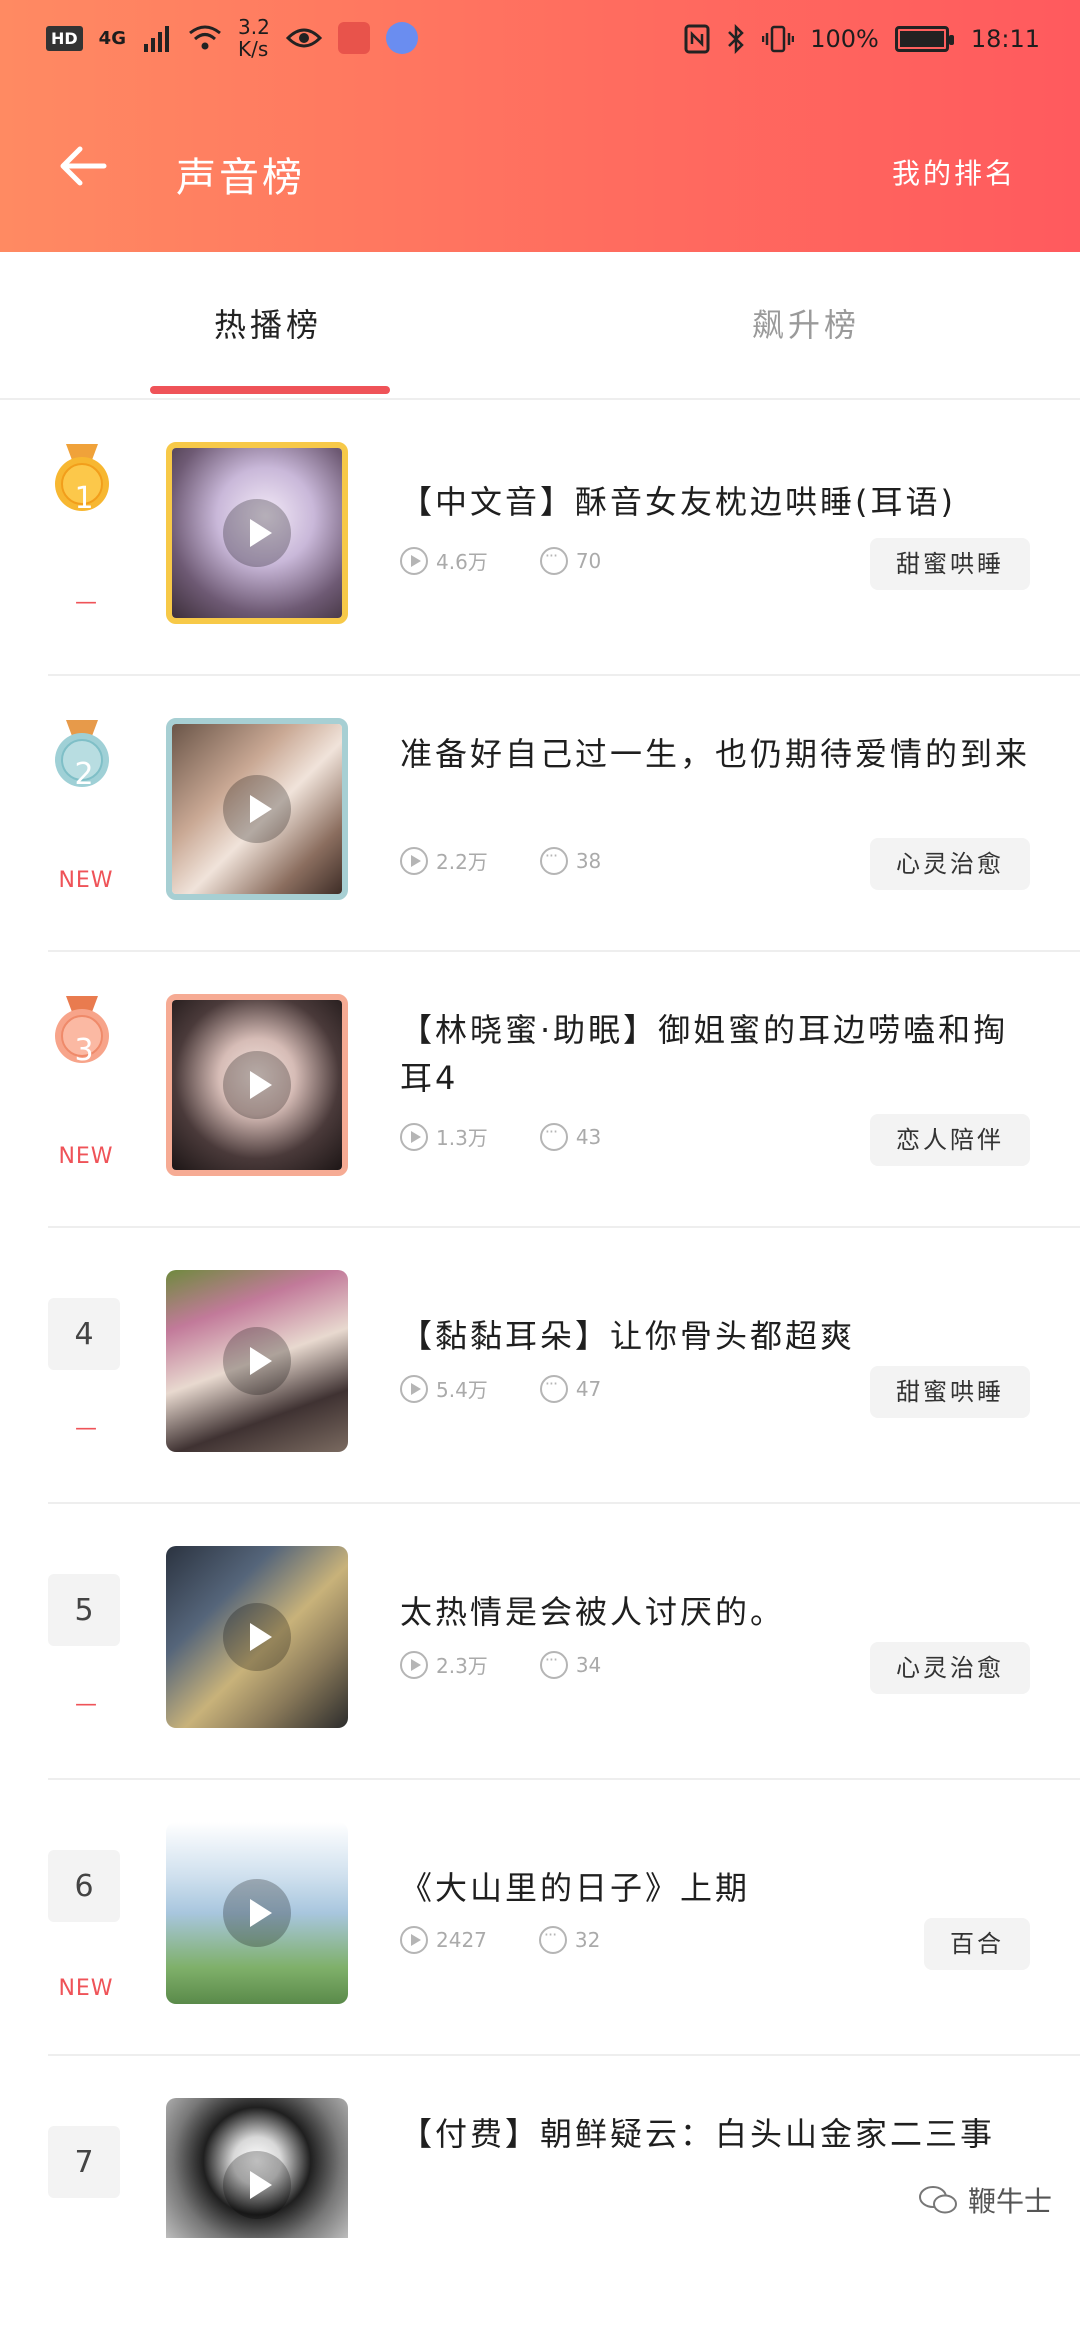 This screenshot has height=2332, width=1080. What do you see at coordinates (1005, 39) in the screenshot?
I see `clock: 18:11` at bounding box center [1005, 39].